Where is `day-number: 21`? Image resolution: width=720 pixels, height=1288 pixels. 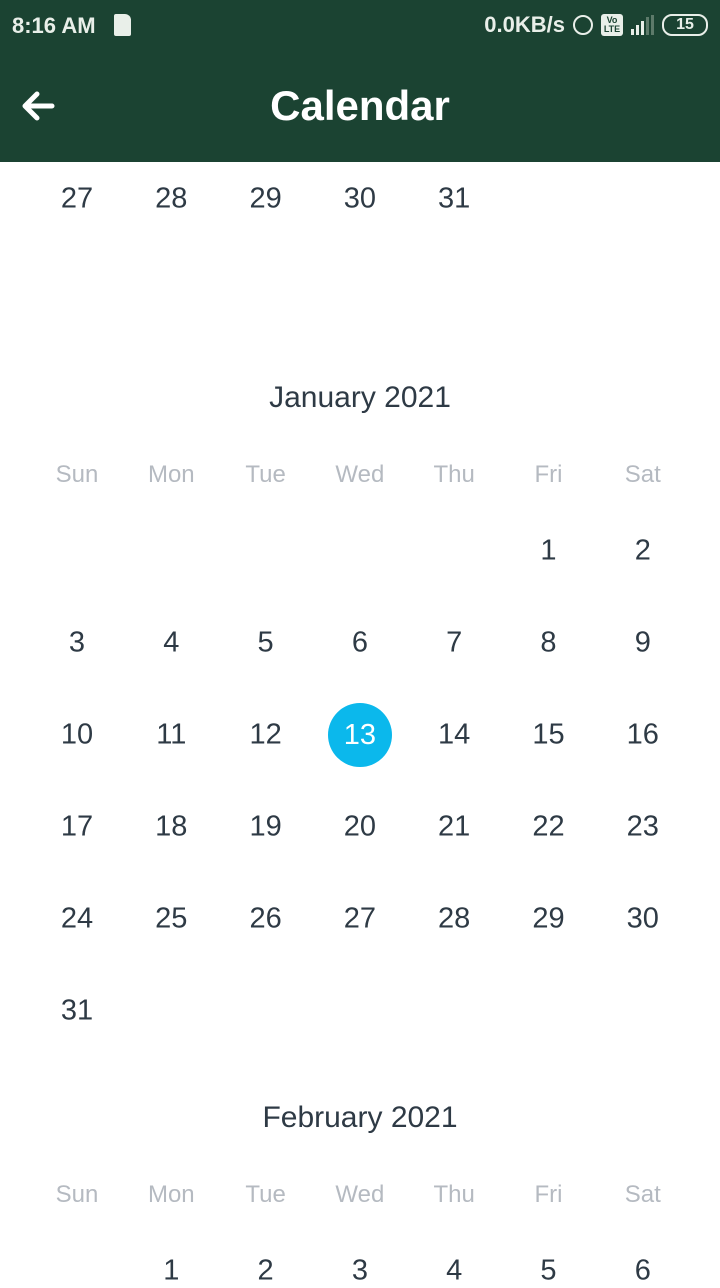
day-number: 21 is located at coordinates (454, 826).